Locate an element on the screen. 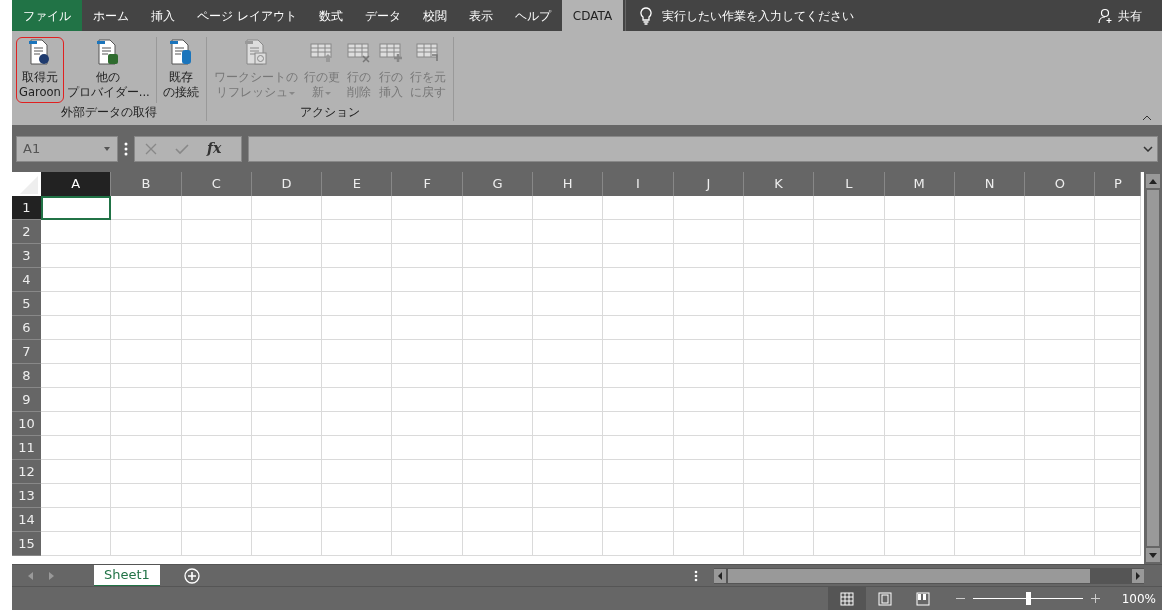  next-sheet-icon is located at coordinates (51, 575).